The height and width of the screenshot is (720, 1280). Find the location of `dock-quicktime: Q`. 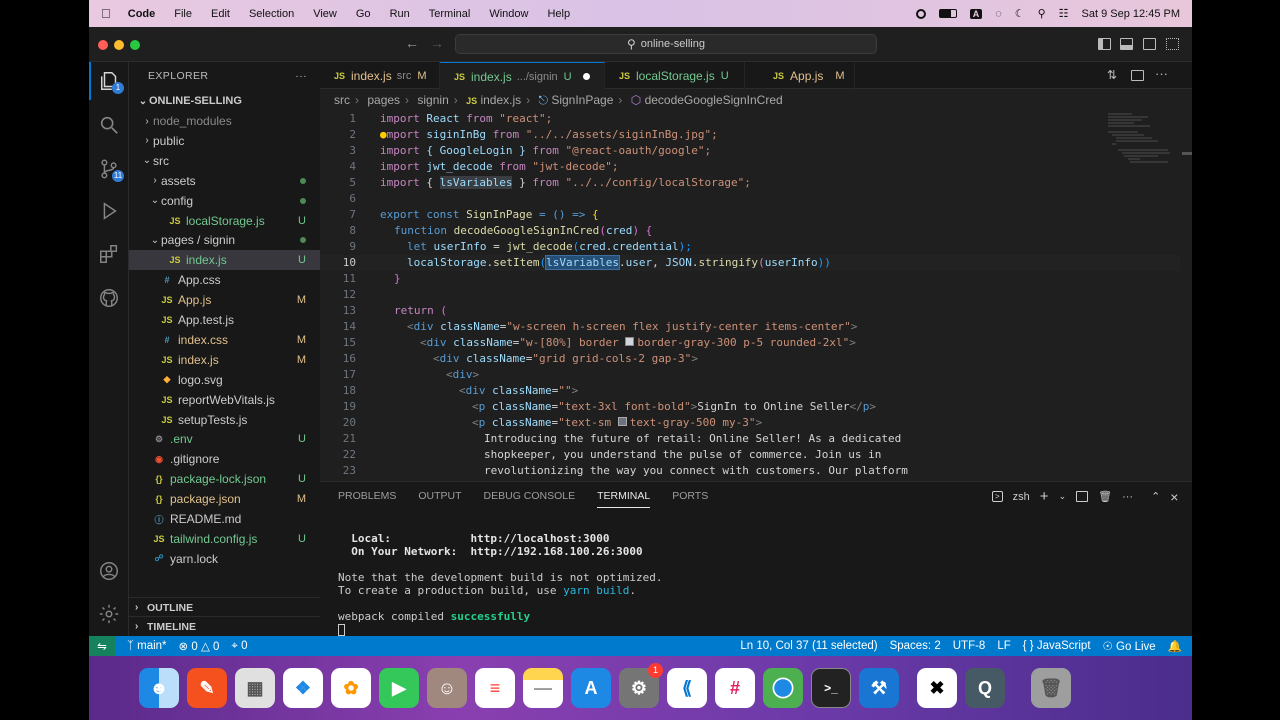

dock-quicktime: Q is located at coordinates (985, 688).